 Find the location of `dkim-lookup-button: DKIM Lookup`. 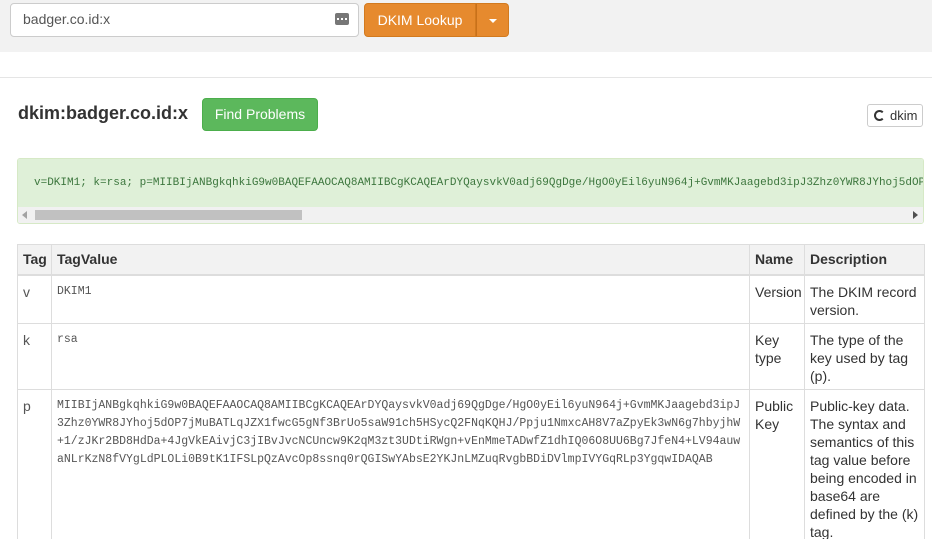

dkim-lookup-button: DKIM Lookup is located at coordinates (420, 20).